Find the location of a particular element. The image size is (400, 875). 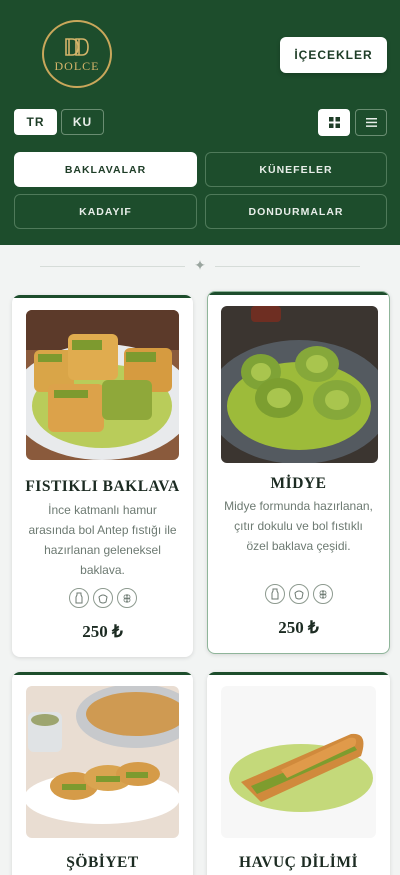

product-card: ŞÖBİYET is located at coordinates (102, 773).